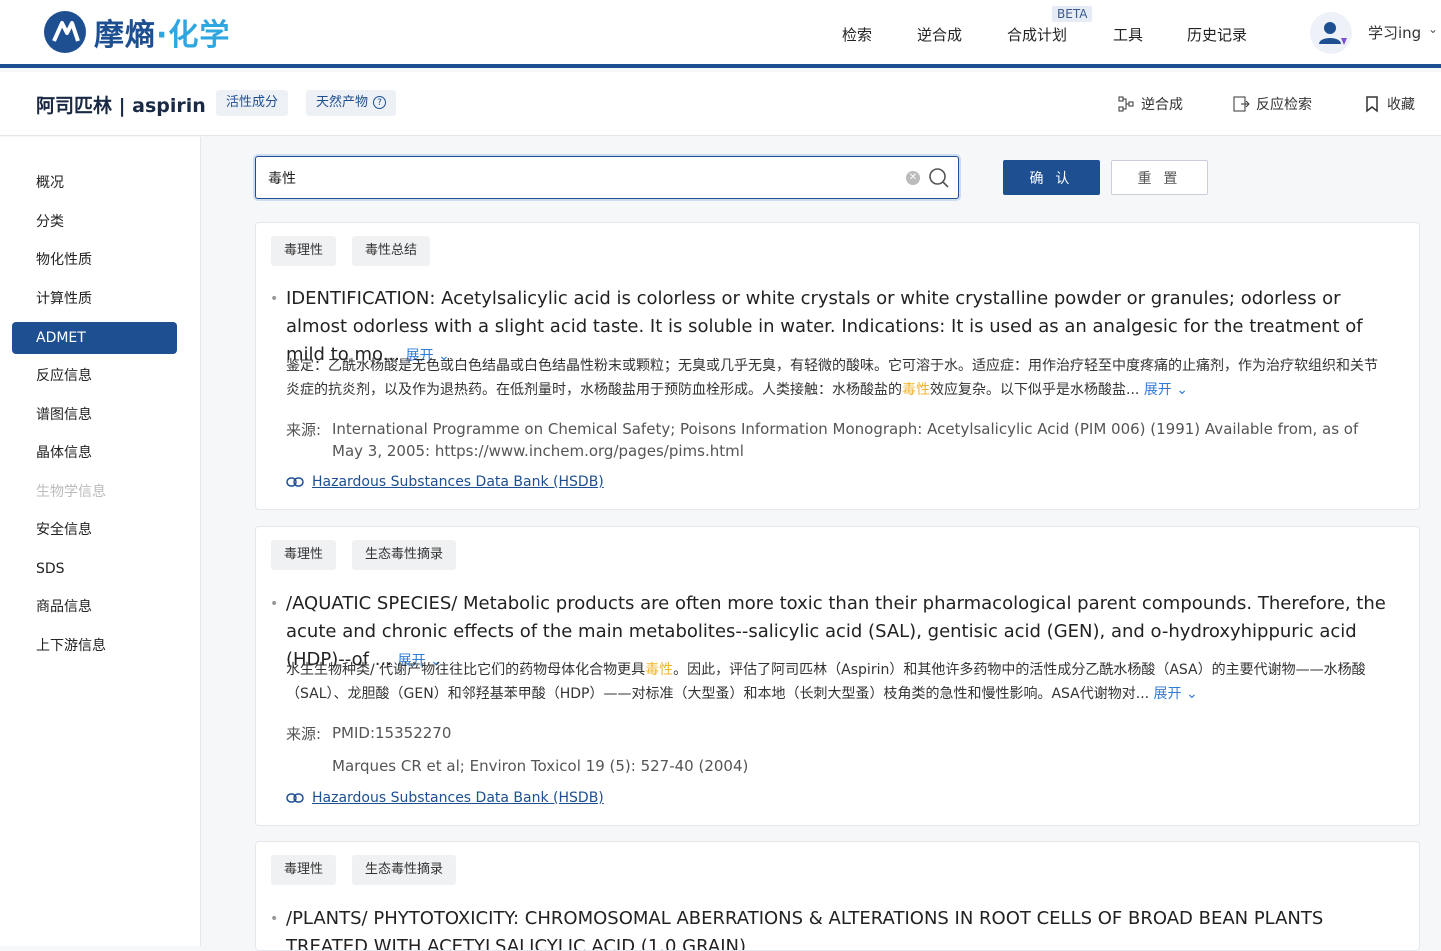 Image resolution: width=1441 pixels, height=951 pixels. I want to click on sidebar-item-classification: 分类, so click(94, 222).